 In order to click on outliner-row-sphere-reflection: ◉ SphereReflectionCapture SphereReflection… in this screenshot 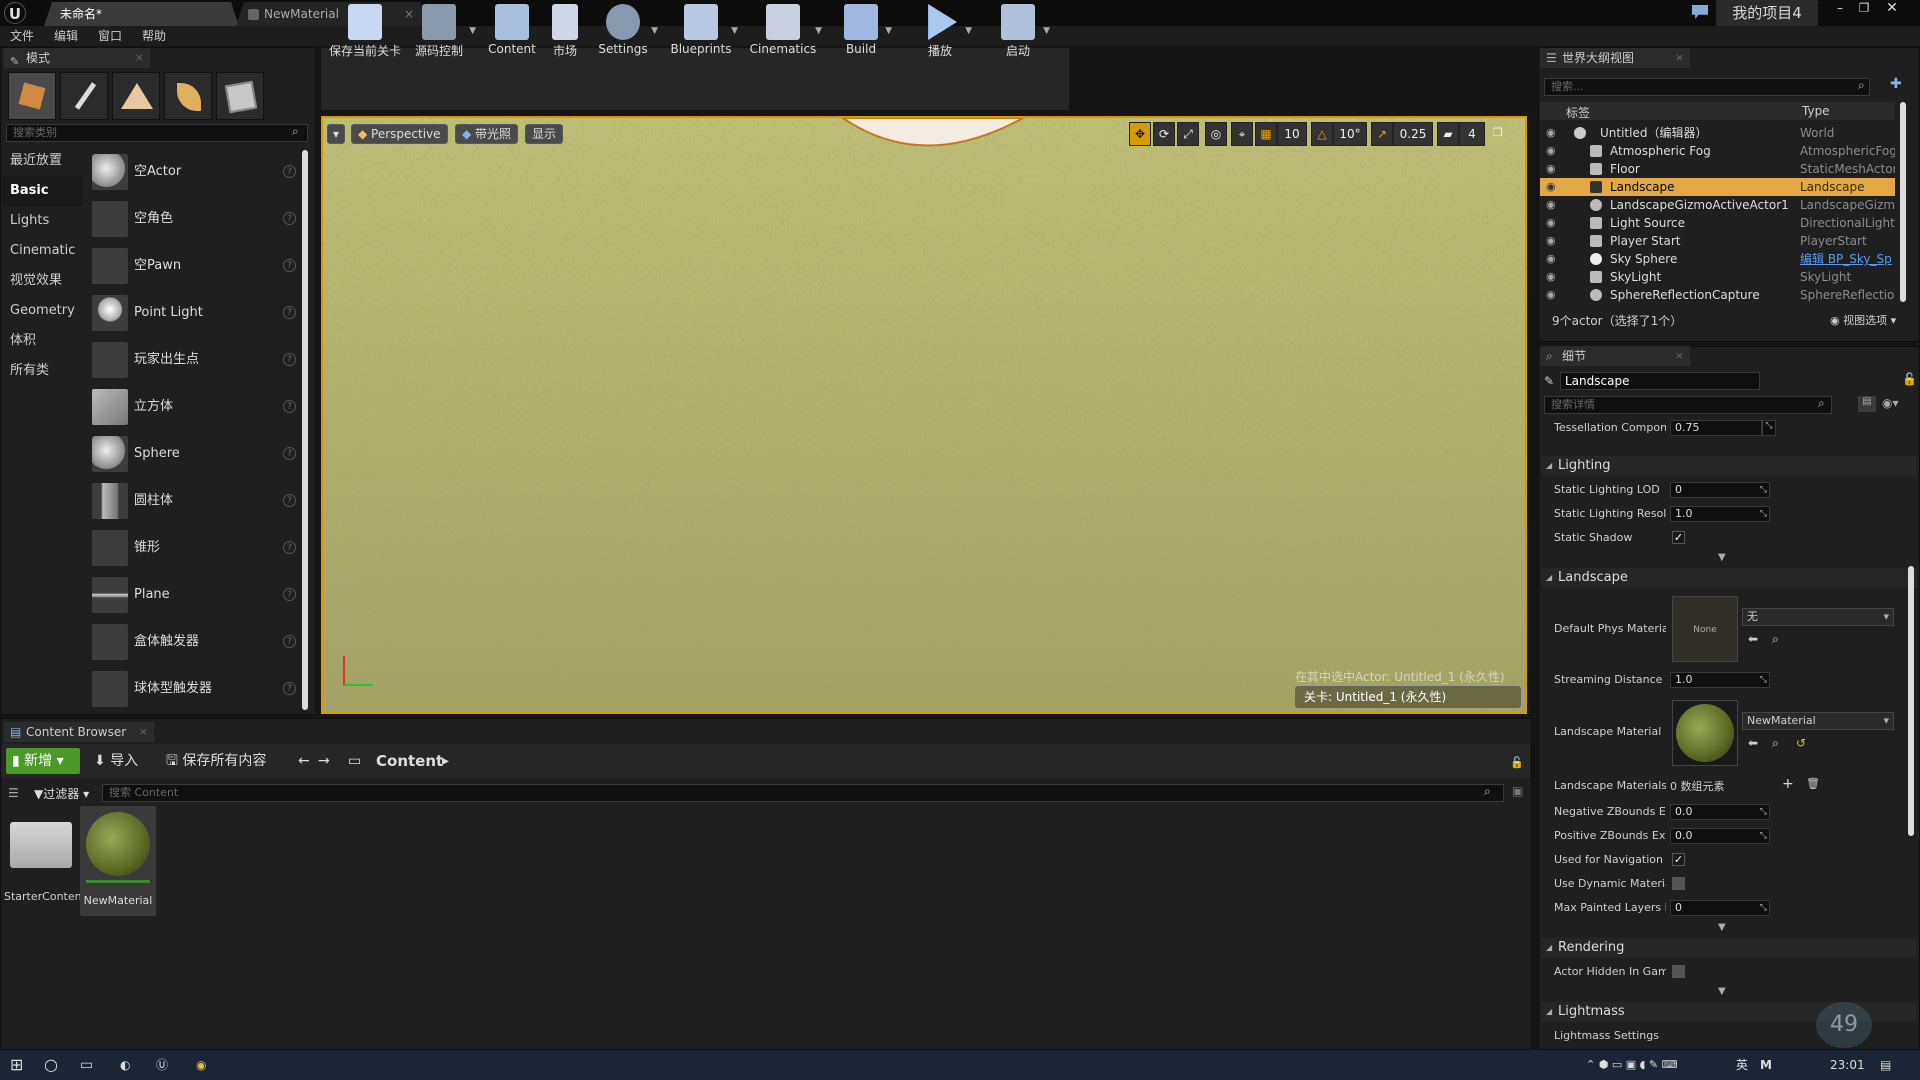, I will do `click(1717, 295)`.